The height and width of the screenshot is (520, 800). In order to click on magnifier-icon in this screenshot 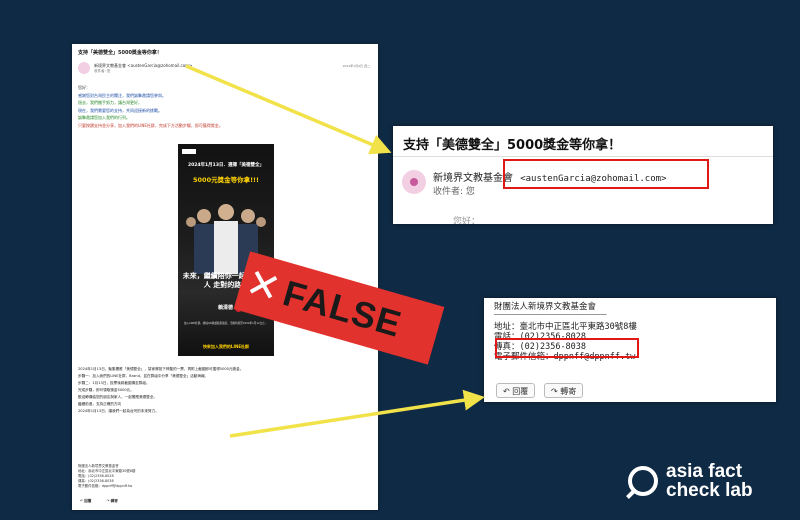, I will do `click(643, 481)`.